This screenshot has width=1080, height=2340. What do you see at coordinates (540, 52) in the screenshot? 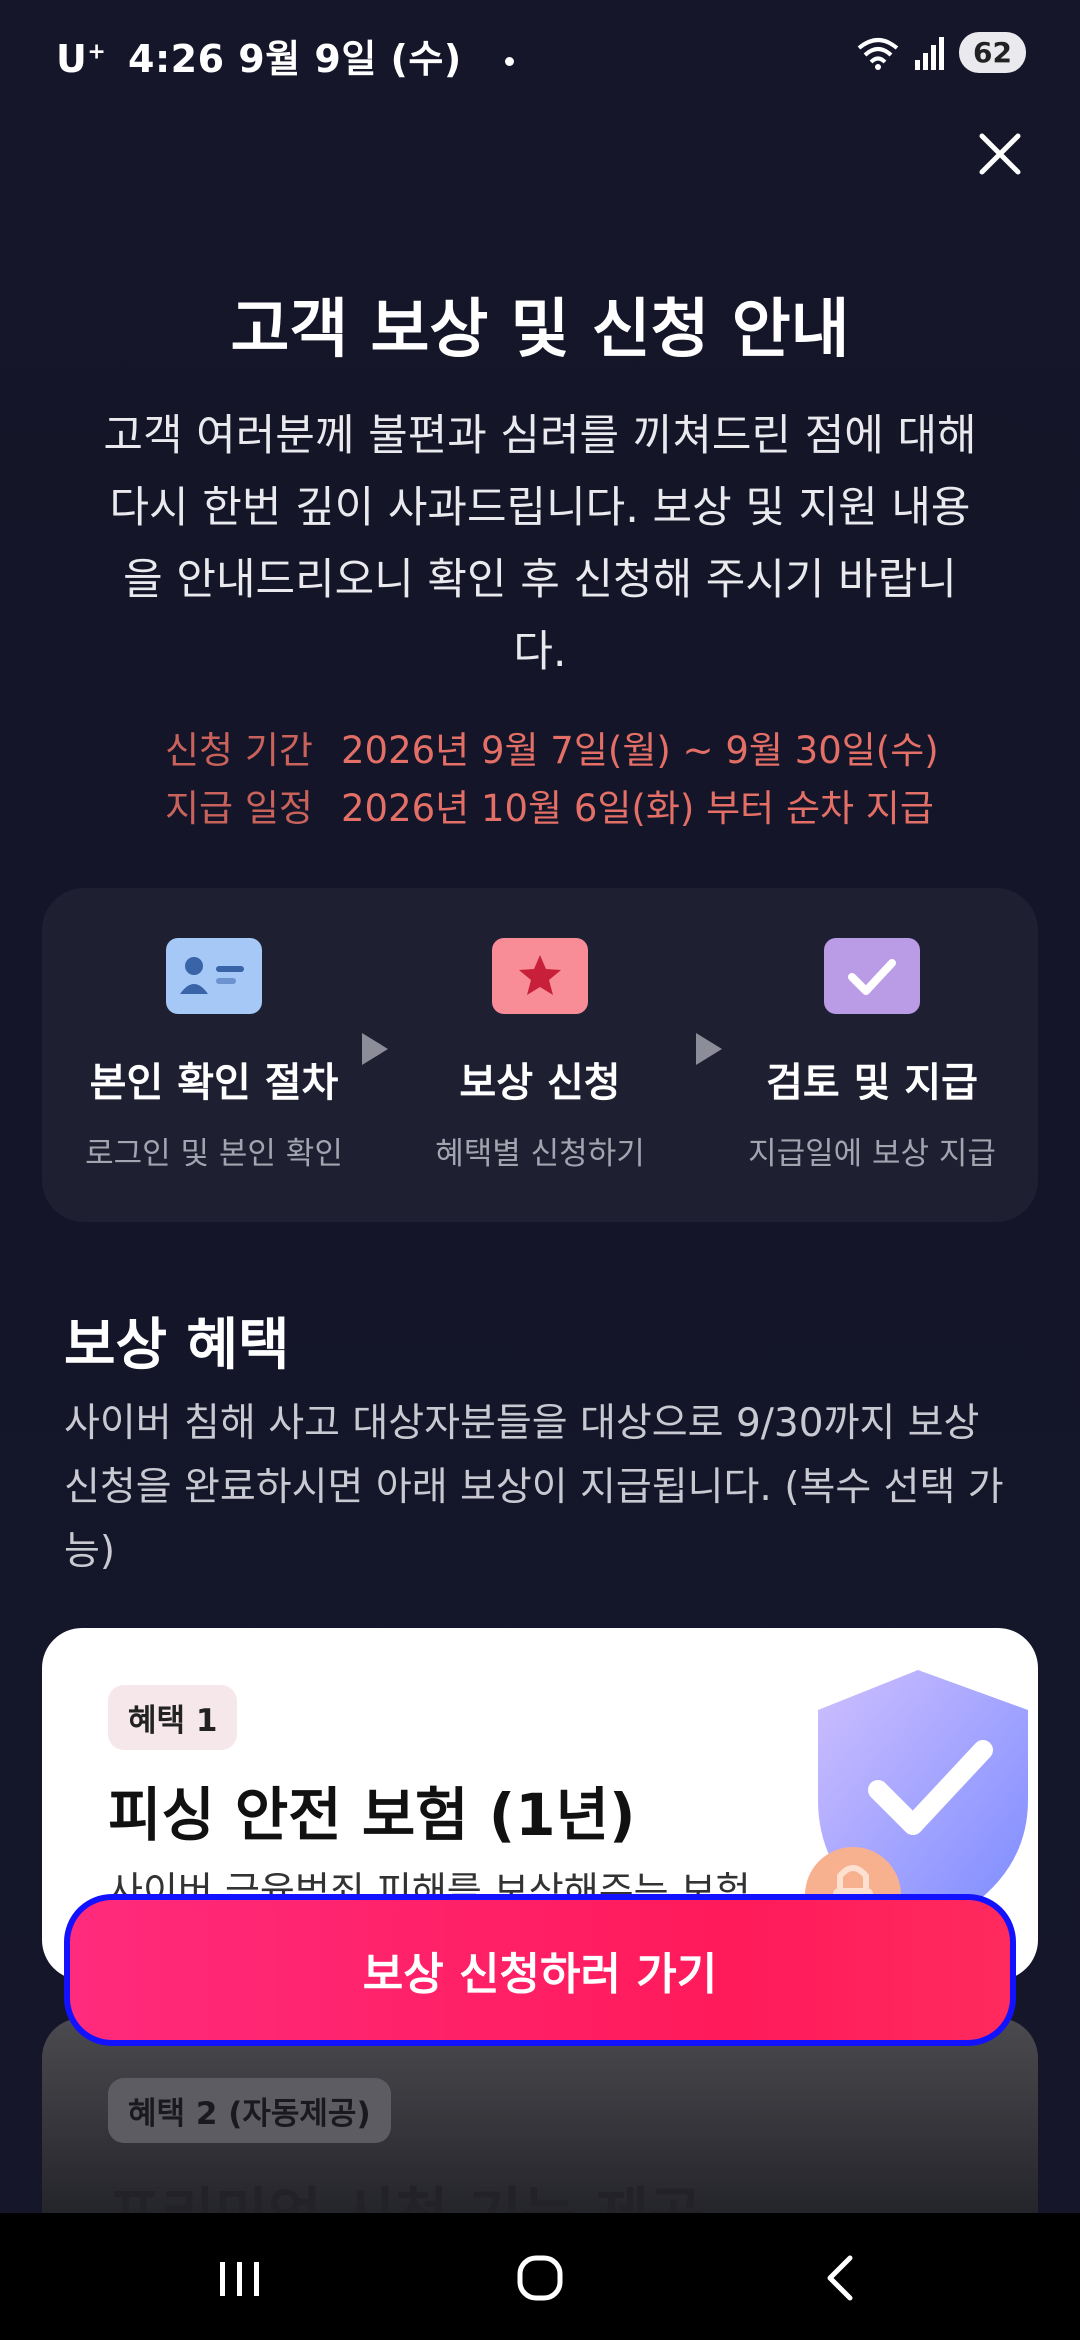
I see `status-bar: U+ 4:26 9월 9일 (수) 62` at bounding box center [540, 52].